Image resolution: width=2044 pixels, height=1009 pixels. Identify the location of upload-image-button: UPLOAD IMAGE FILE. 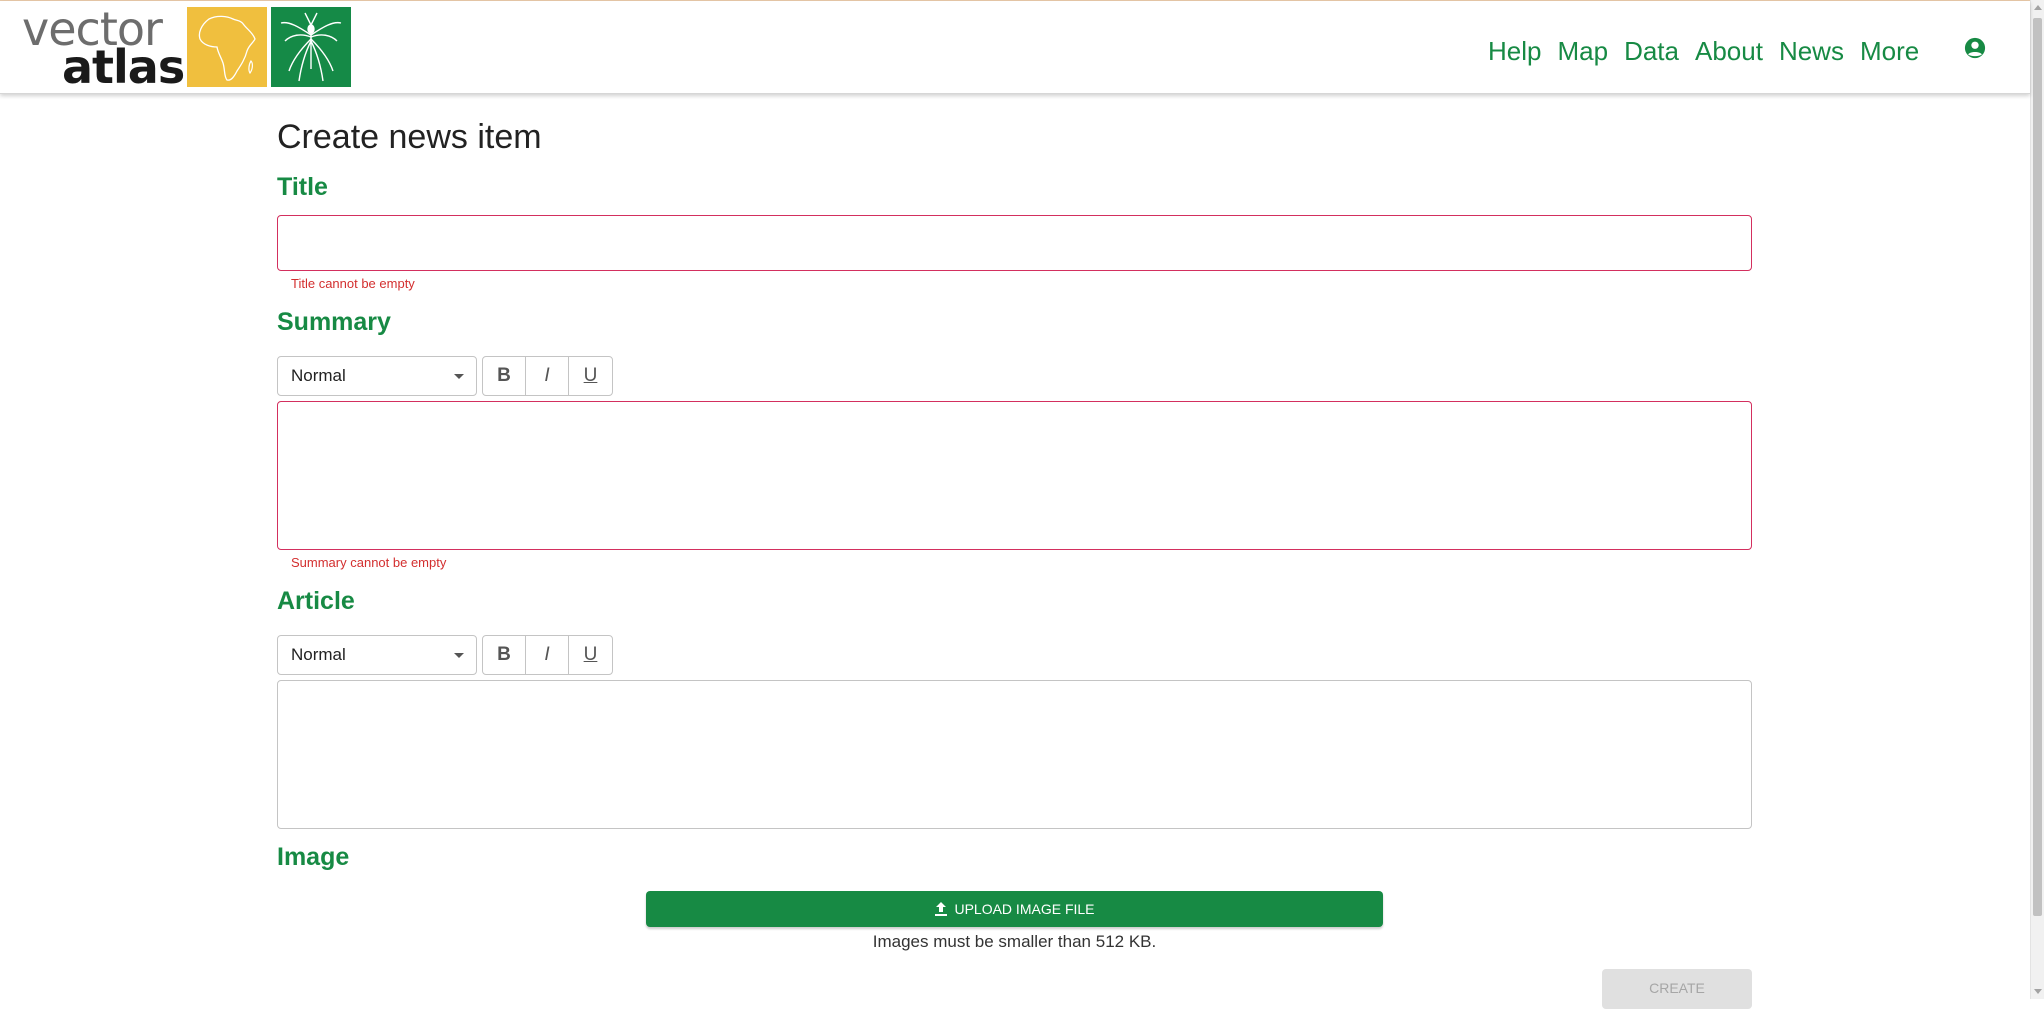
(1014, 909).